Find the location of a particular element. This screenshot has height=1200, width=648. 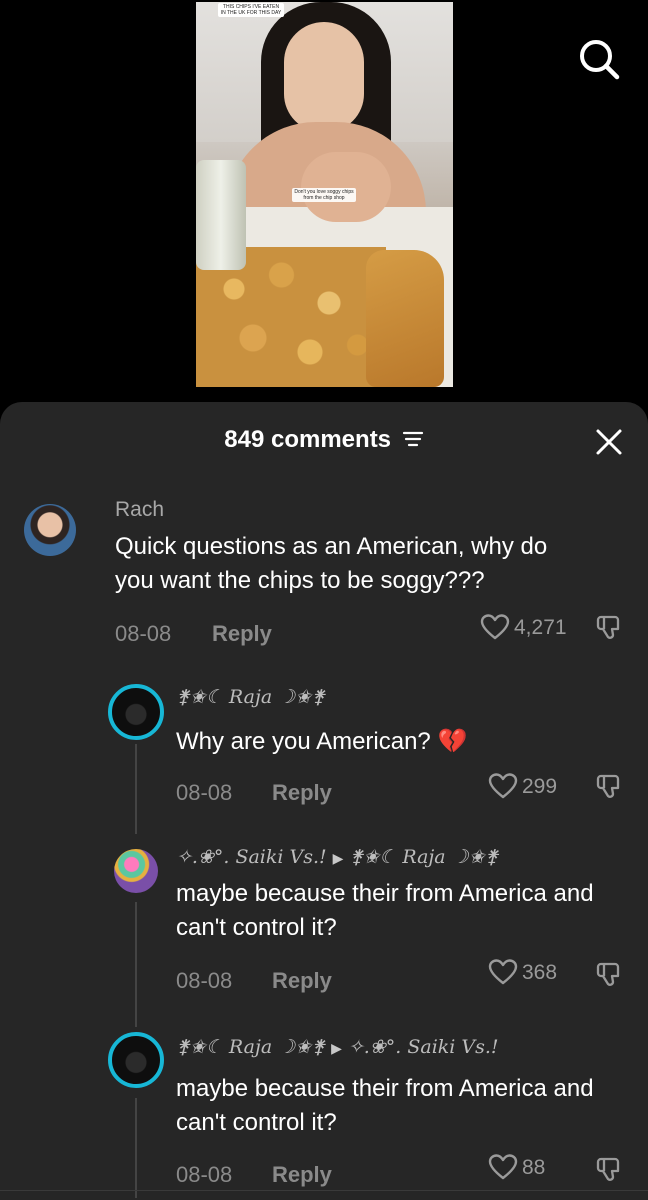

close-button is located at coordinates (609, 442).